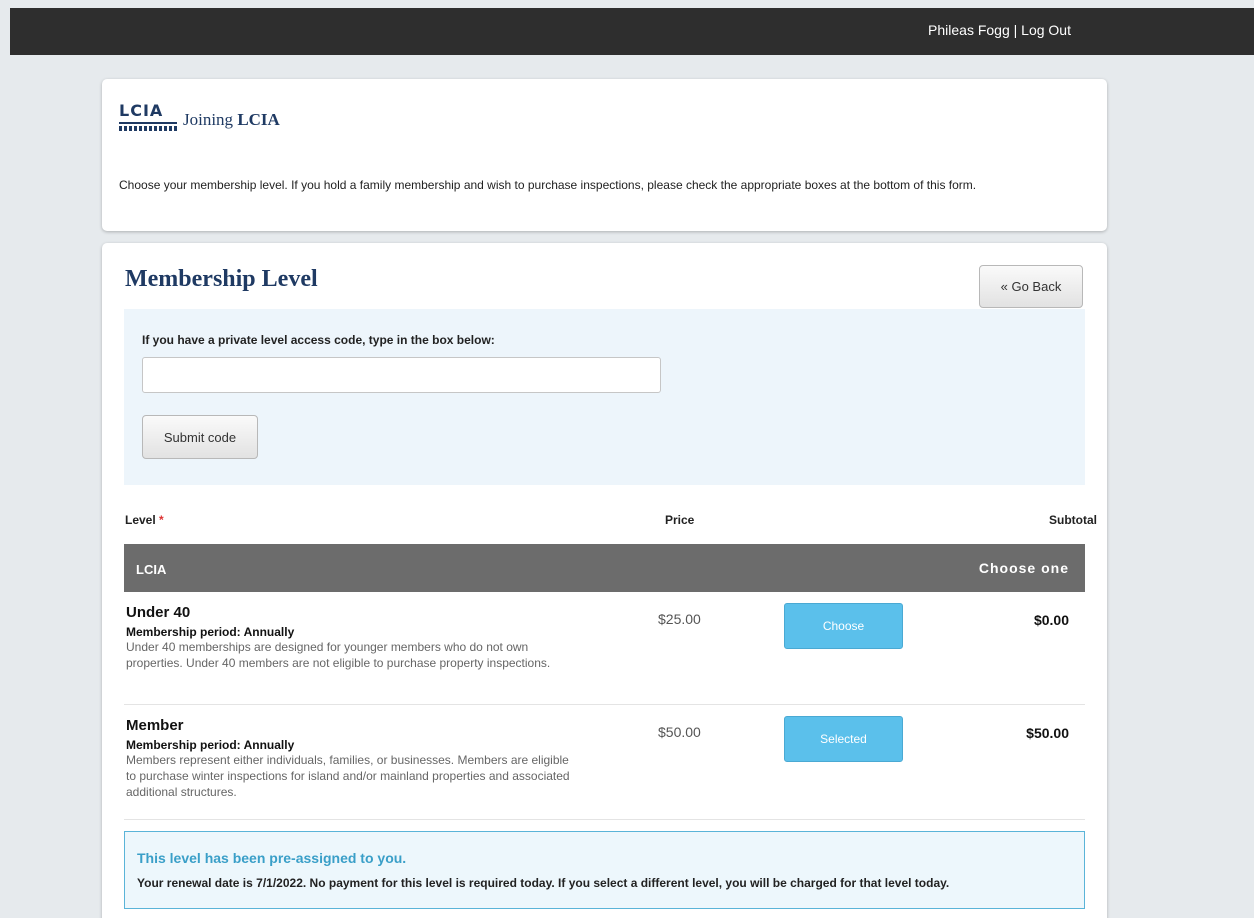 Image resolution: width=1254 pixels, height=918 pixels. Describe the element at coordinates (843, 626) in the screenshot. I see `choose-under-40-button: Choose` at that location.